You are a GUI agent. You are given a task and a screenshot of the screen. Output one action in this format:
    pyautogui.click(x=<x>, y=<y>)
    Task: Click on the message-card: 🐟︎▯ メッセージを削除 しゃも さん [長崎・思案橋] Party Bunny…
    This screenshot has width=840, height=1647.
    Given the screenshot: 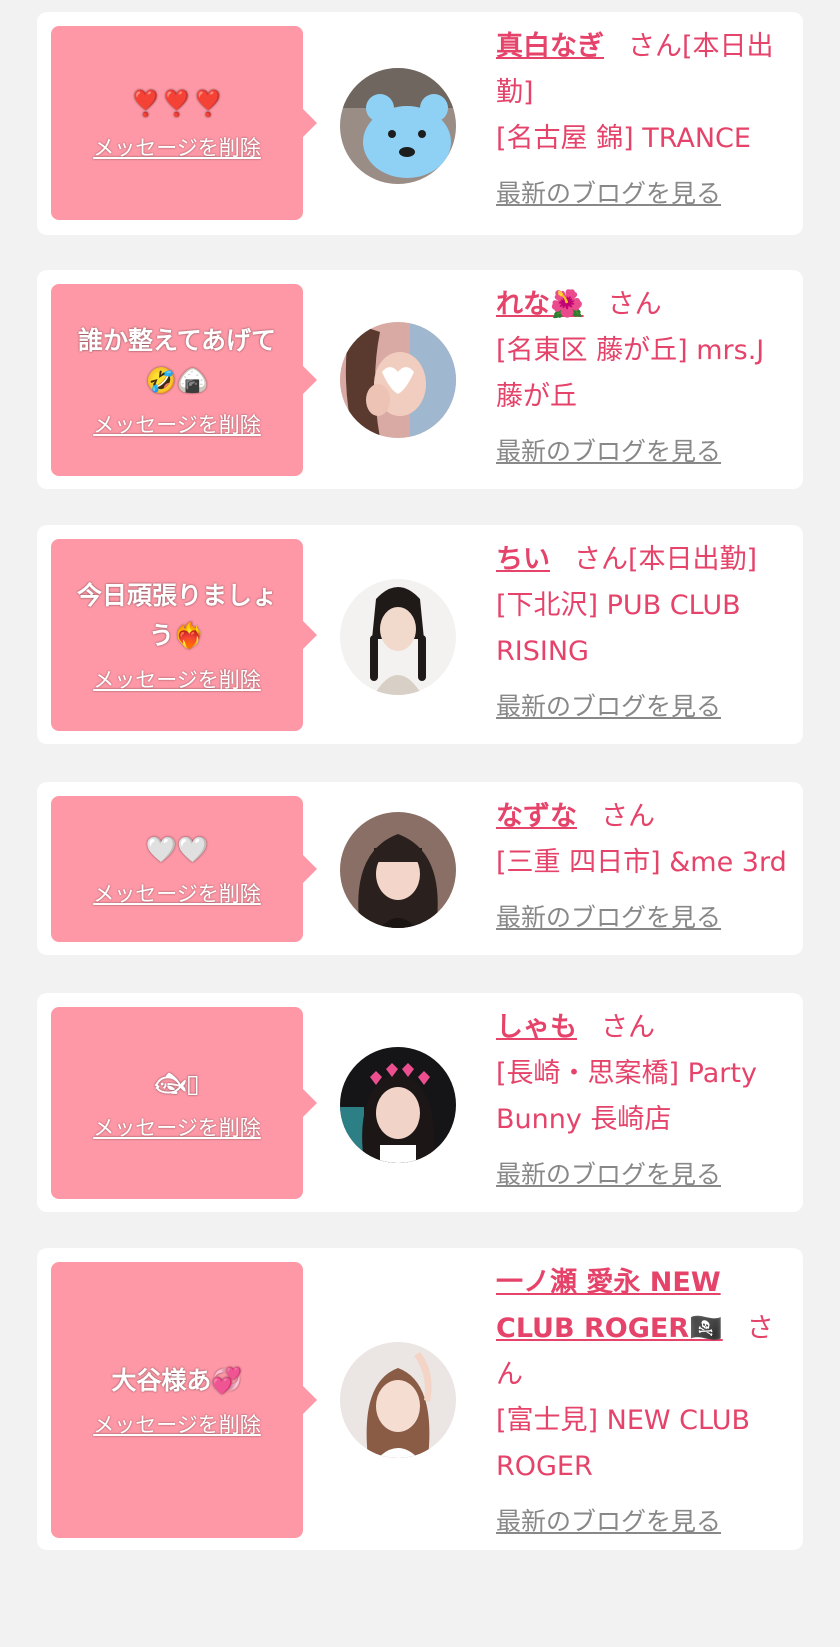 What is the action you would take?
    pyautogui.click(x=420, y=1102)
    